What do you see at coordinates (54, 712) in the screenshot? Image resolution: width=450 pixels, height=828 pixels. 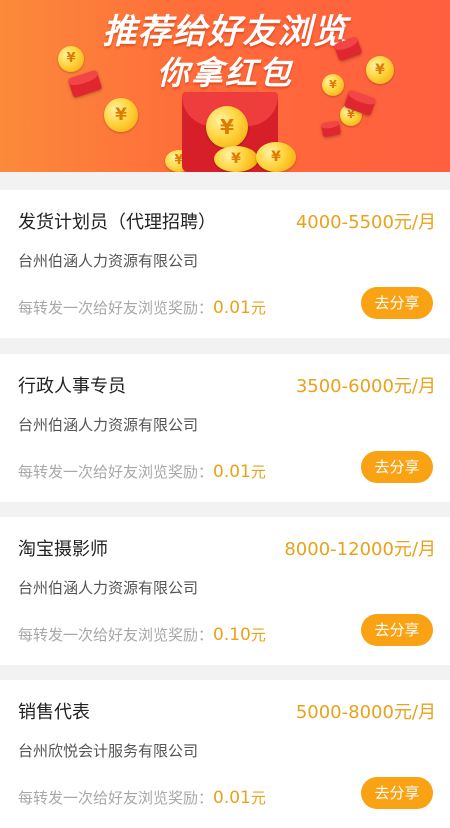 I see `job-title: 销售代表` at bounding box center [54, 712].